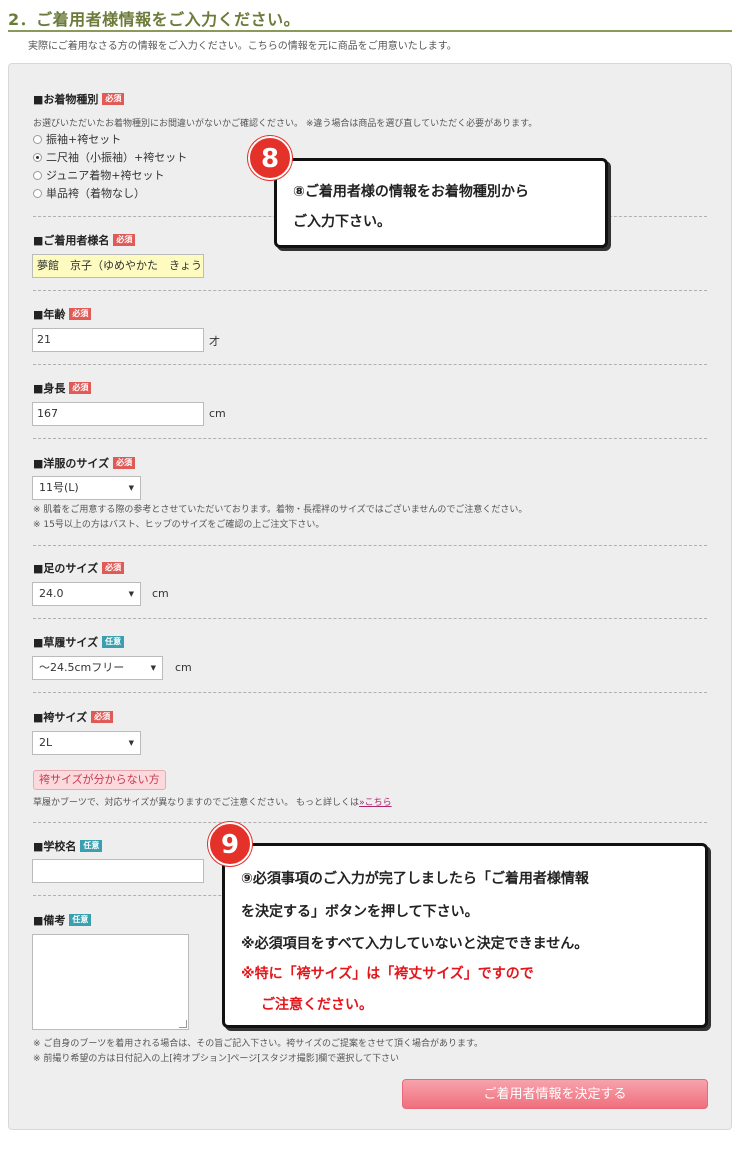 The width and height of the screenshot is (740, 1157). What do you see at coordinates (117, 157) in the screenshot?
I see `radio-label: 二尺袖（小振袖）+袴セット` at bounding box center [117, 157].